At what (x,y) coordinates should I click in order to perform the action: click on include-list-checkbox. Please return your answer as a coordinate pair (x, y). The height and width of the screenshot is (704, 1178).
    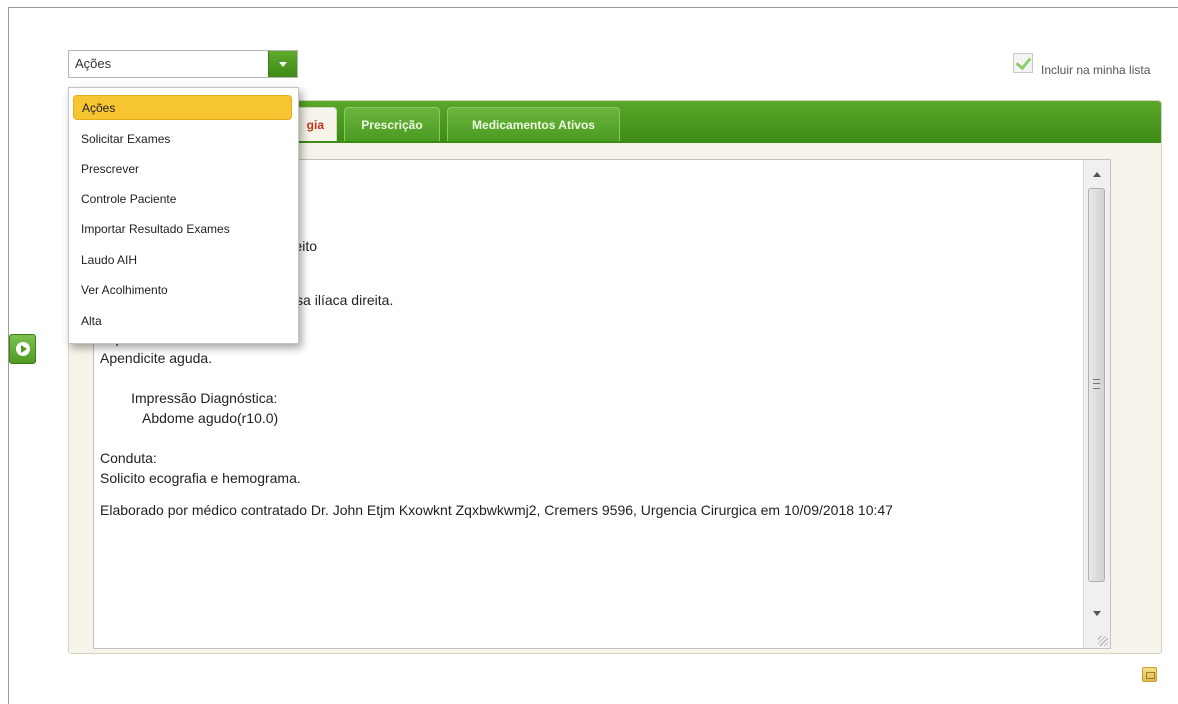
    Looking at the image, I should click on (1023, 63).